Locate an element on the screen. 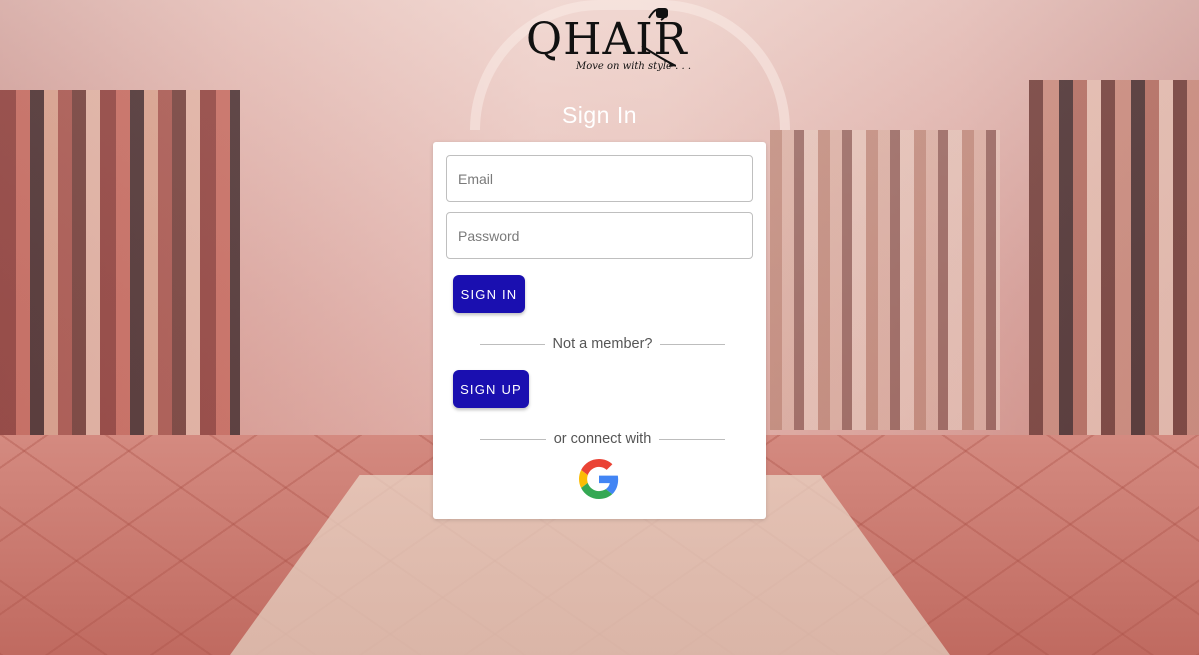 The height and width of the screenshot is (655, 1199). member-divider: Not a member? is located at coordinates (602, 344).